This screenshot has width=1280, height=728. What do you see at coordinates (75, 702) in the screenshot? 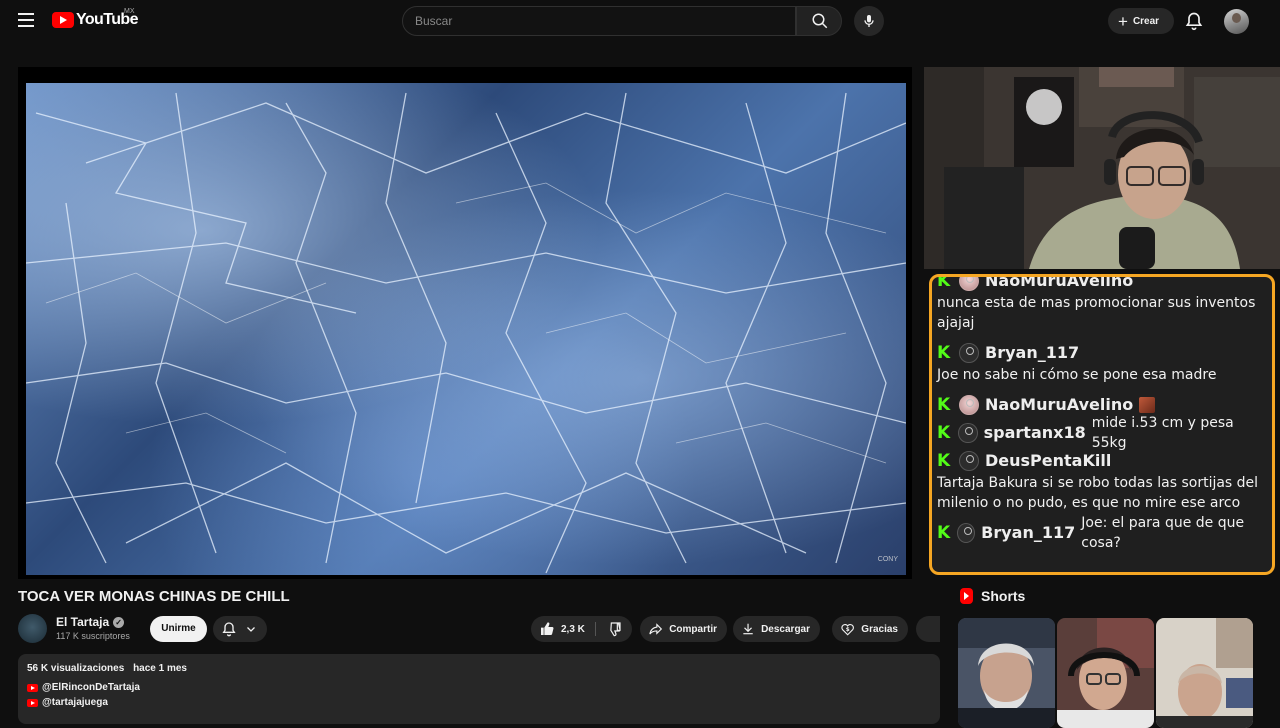
I see `channel-link-text: @tartajajuega` at bounding box center [75, 702].